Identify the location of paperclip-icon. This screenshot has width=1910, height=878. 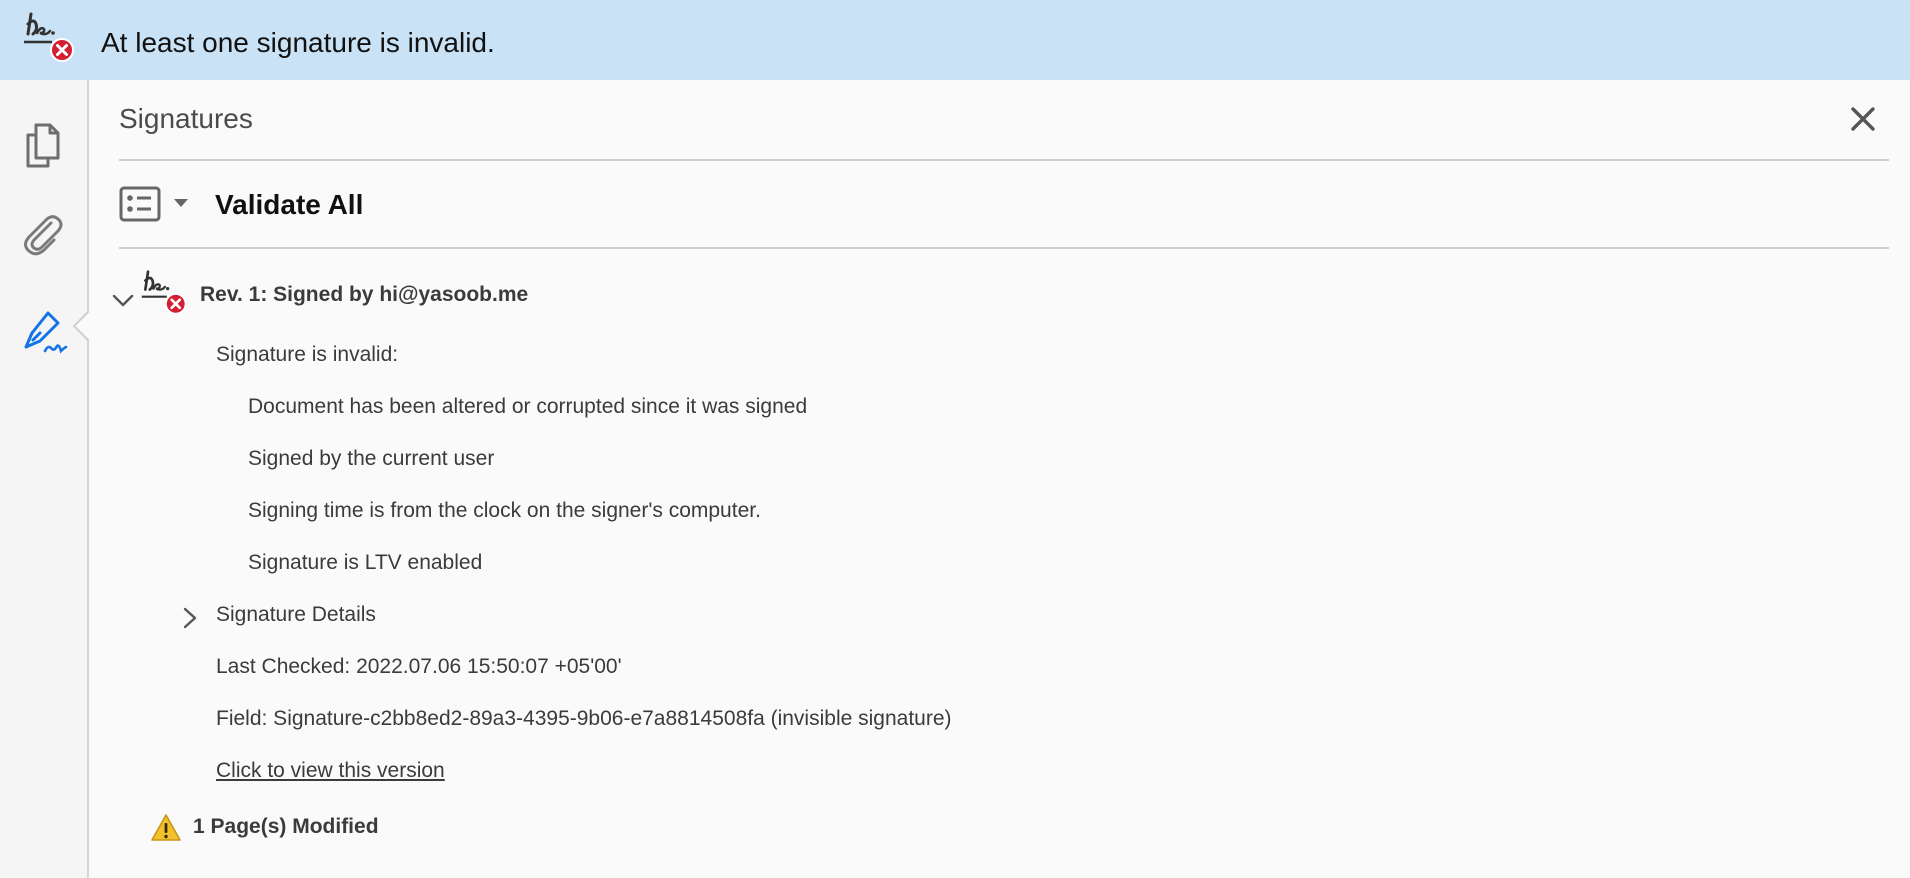
(43, 235).